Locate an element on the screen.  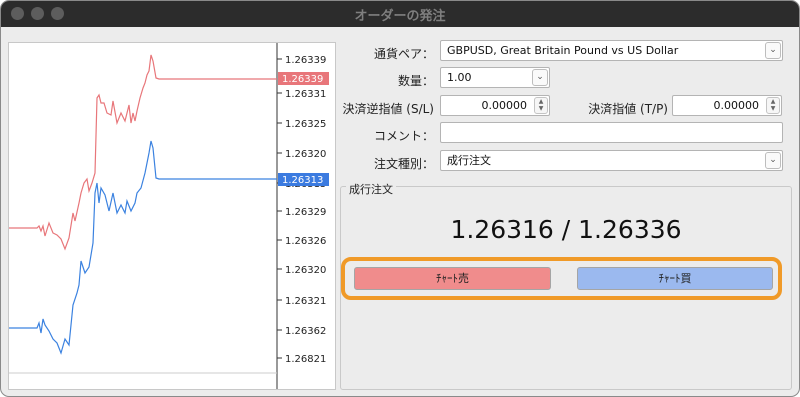
ask-price-tag-label: 1.26339 is located at coordinates (302, 79).